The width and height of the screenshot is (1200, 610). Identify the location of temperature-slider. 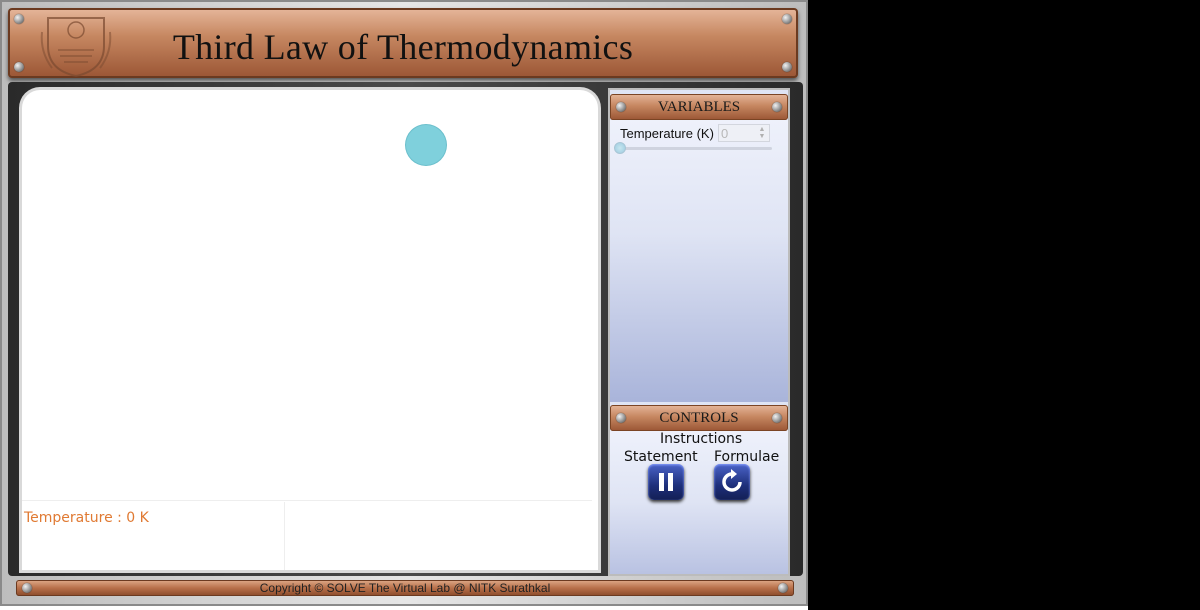
(695, 148).